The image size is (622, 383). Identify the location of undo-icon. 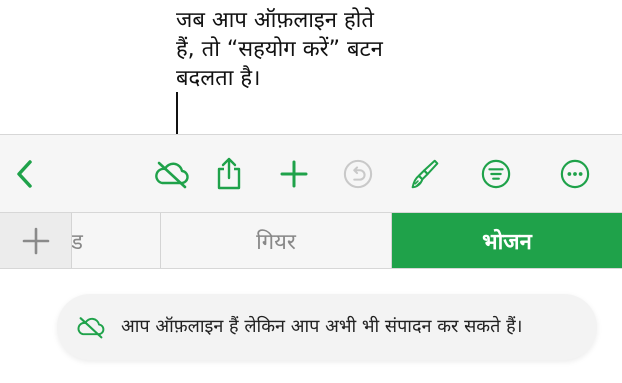
(358, 174).